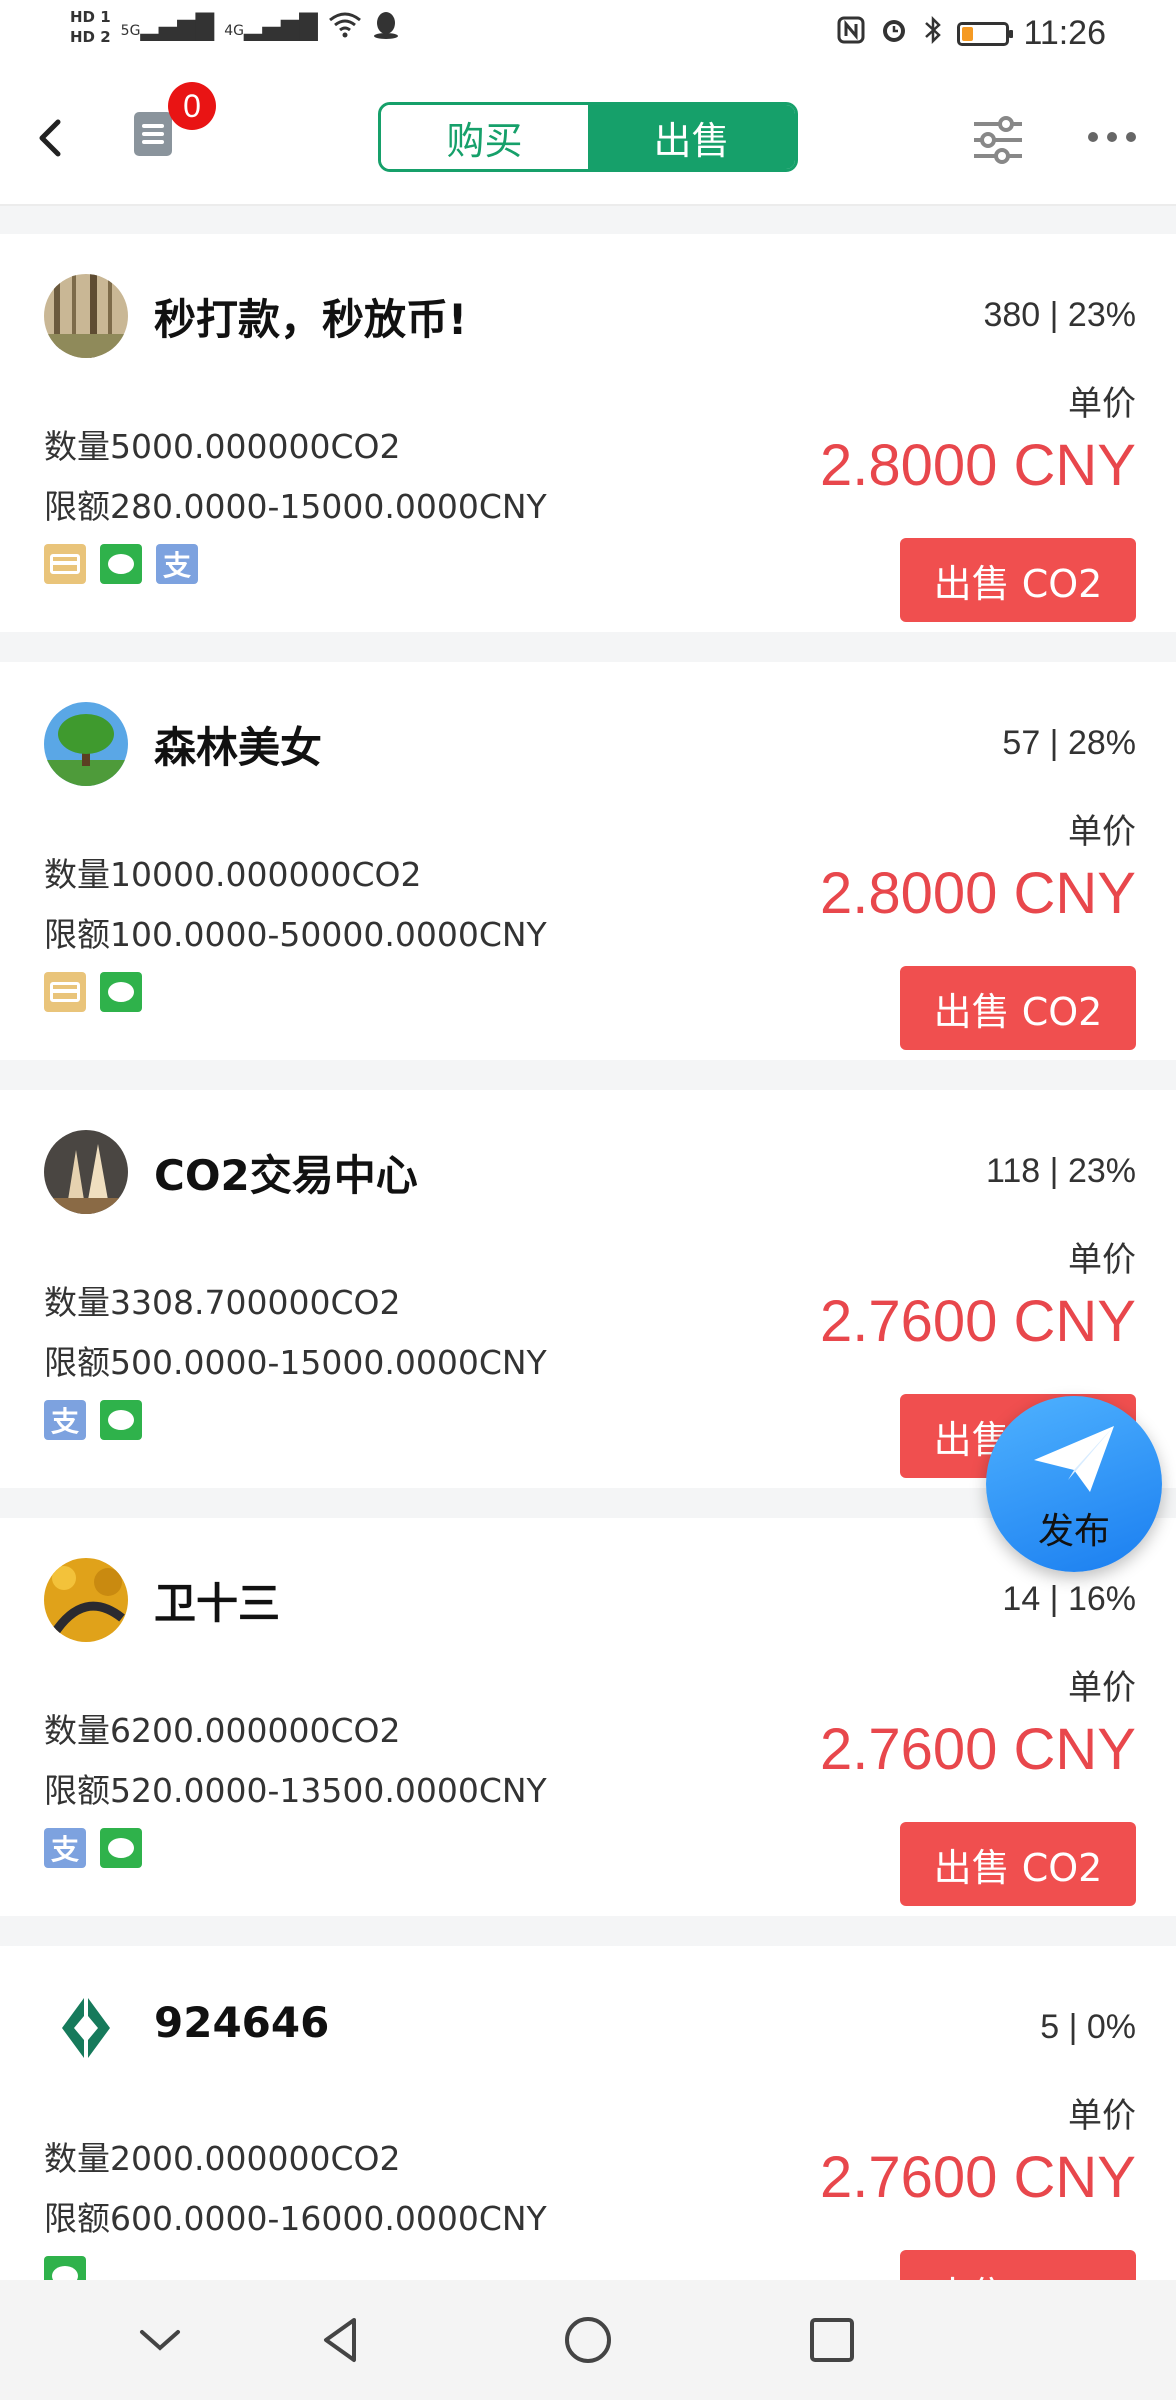  I want to click on hide-keyboard-icon, so click(160, 2340).